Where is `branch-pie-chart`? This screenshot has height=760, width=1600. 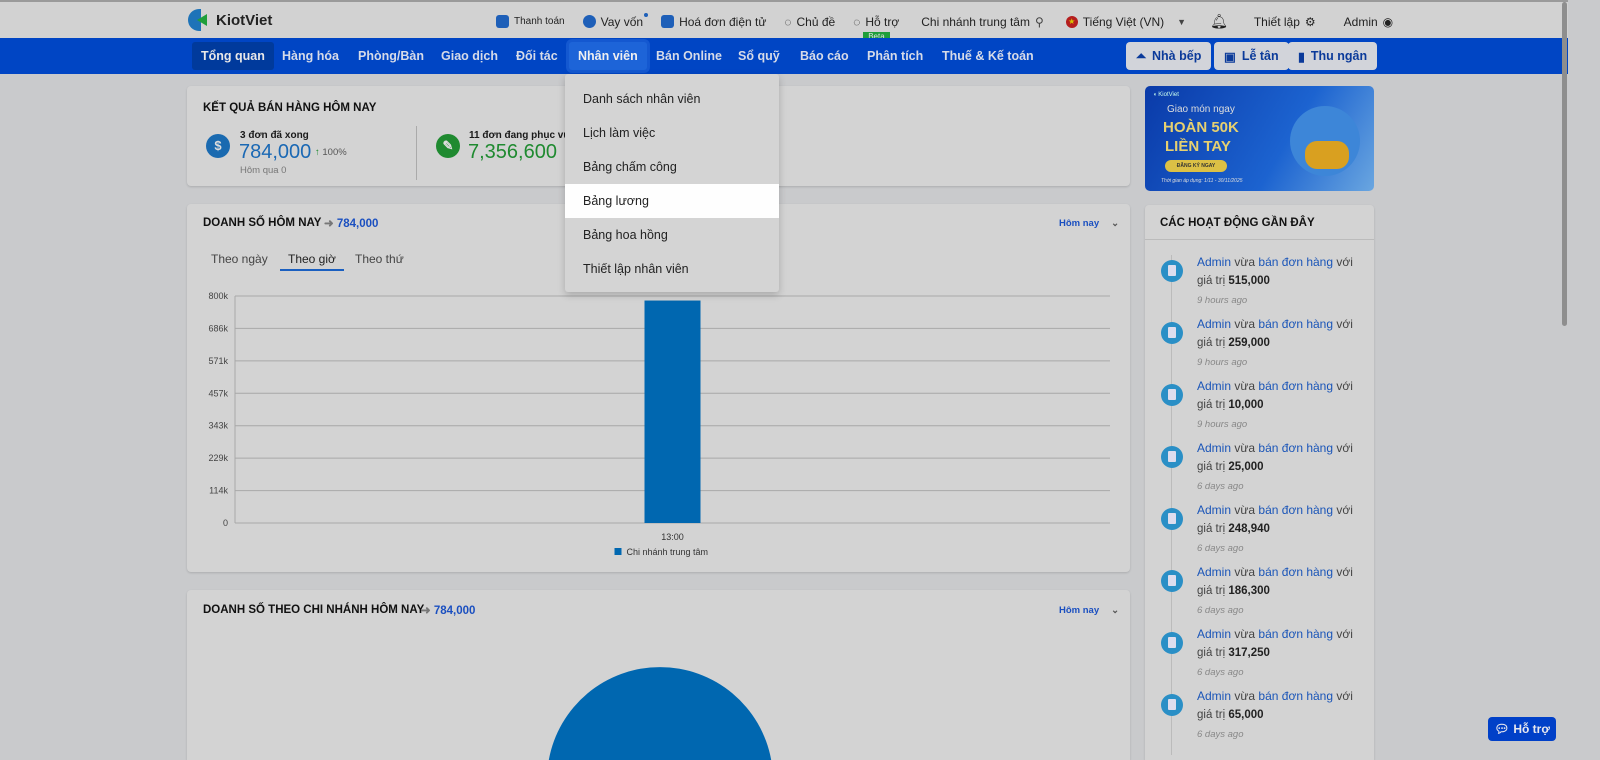 branch-pie-chart is located at coordinates (660, 713).